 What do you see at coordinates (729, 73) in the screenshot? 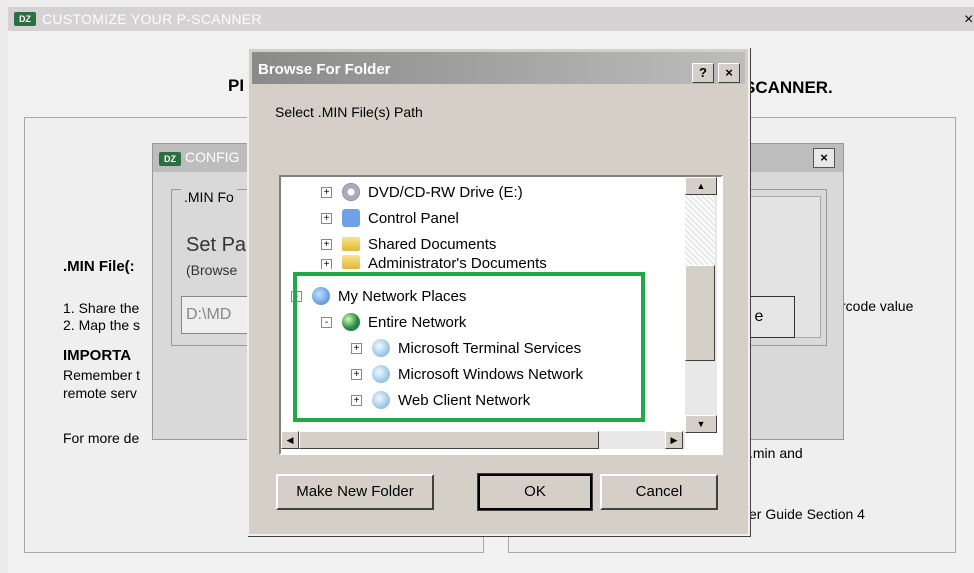
I see `browse-close-button: ×` at bounding box center [729, 73].